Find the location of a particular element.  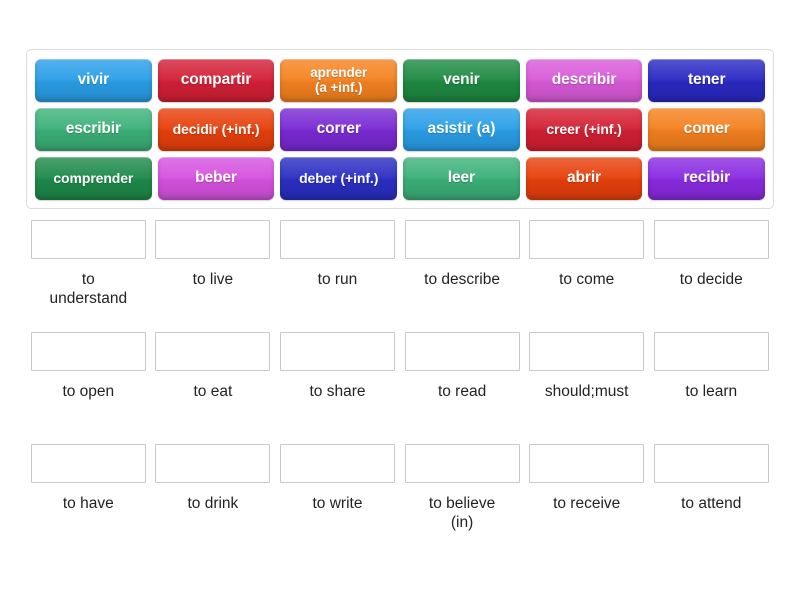

word-tile: deber (+inf.) is located at coordinates (339, 178).